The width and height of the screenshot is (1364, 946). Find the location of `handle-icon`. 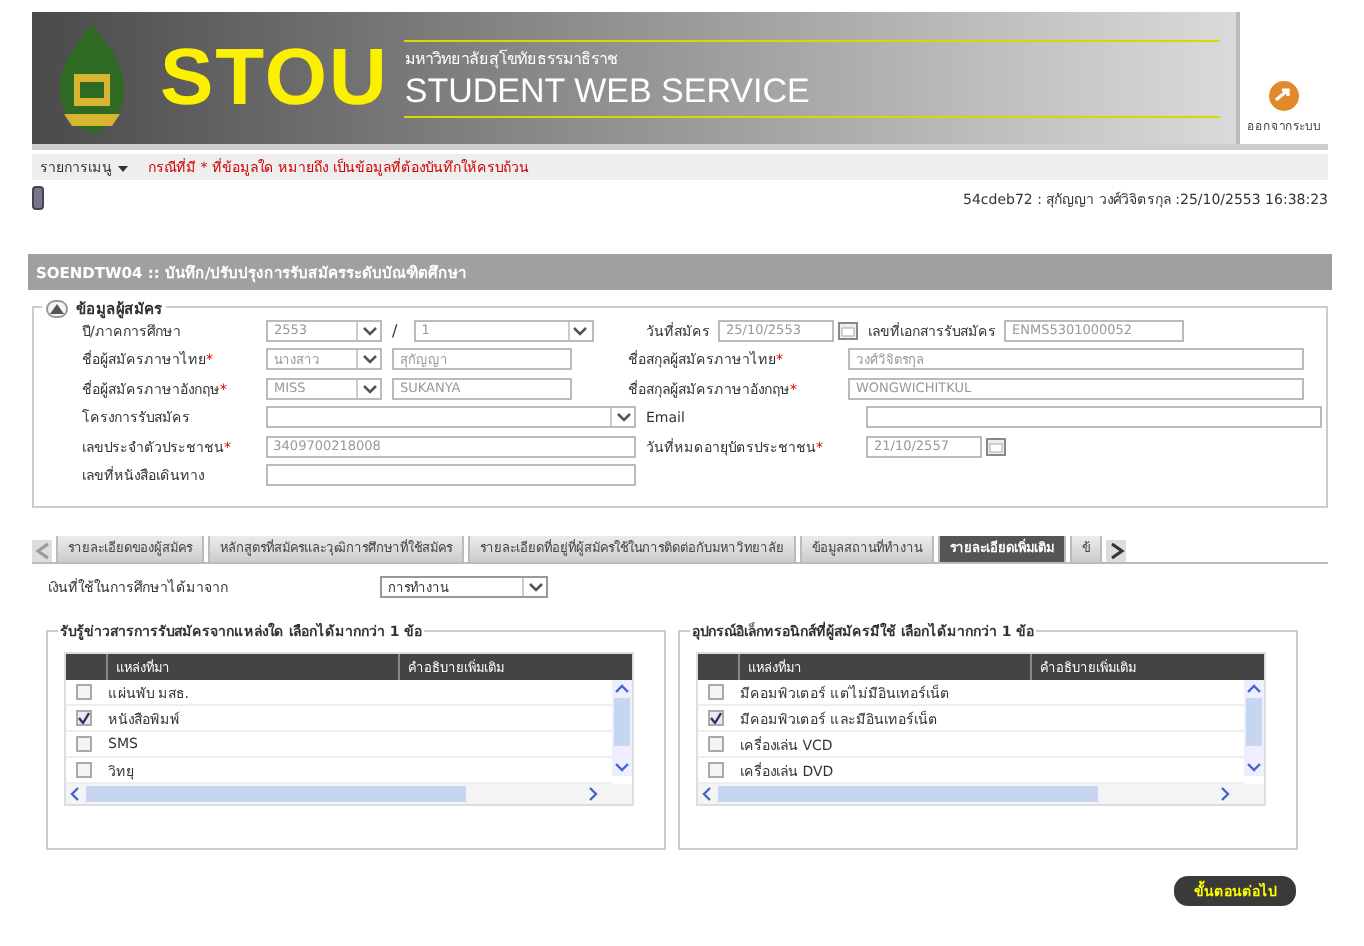

handle-icon is located at coordinates (38, 198).